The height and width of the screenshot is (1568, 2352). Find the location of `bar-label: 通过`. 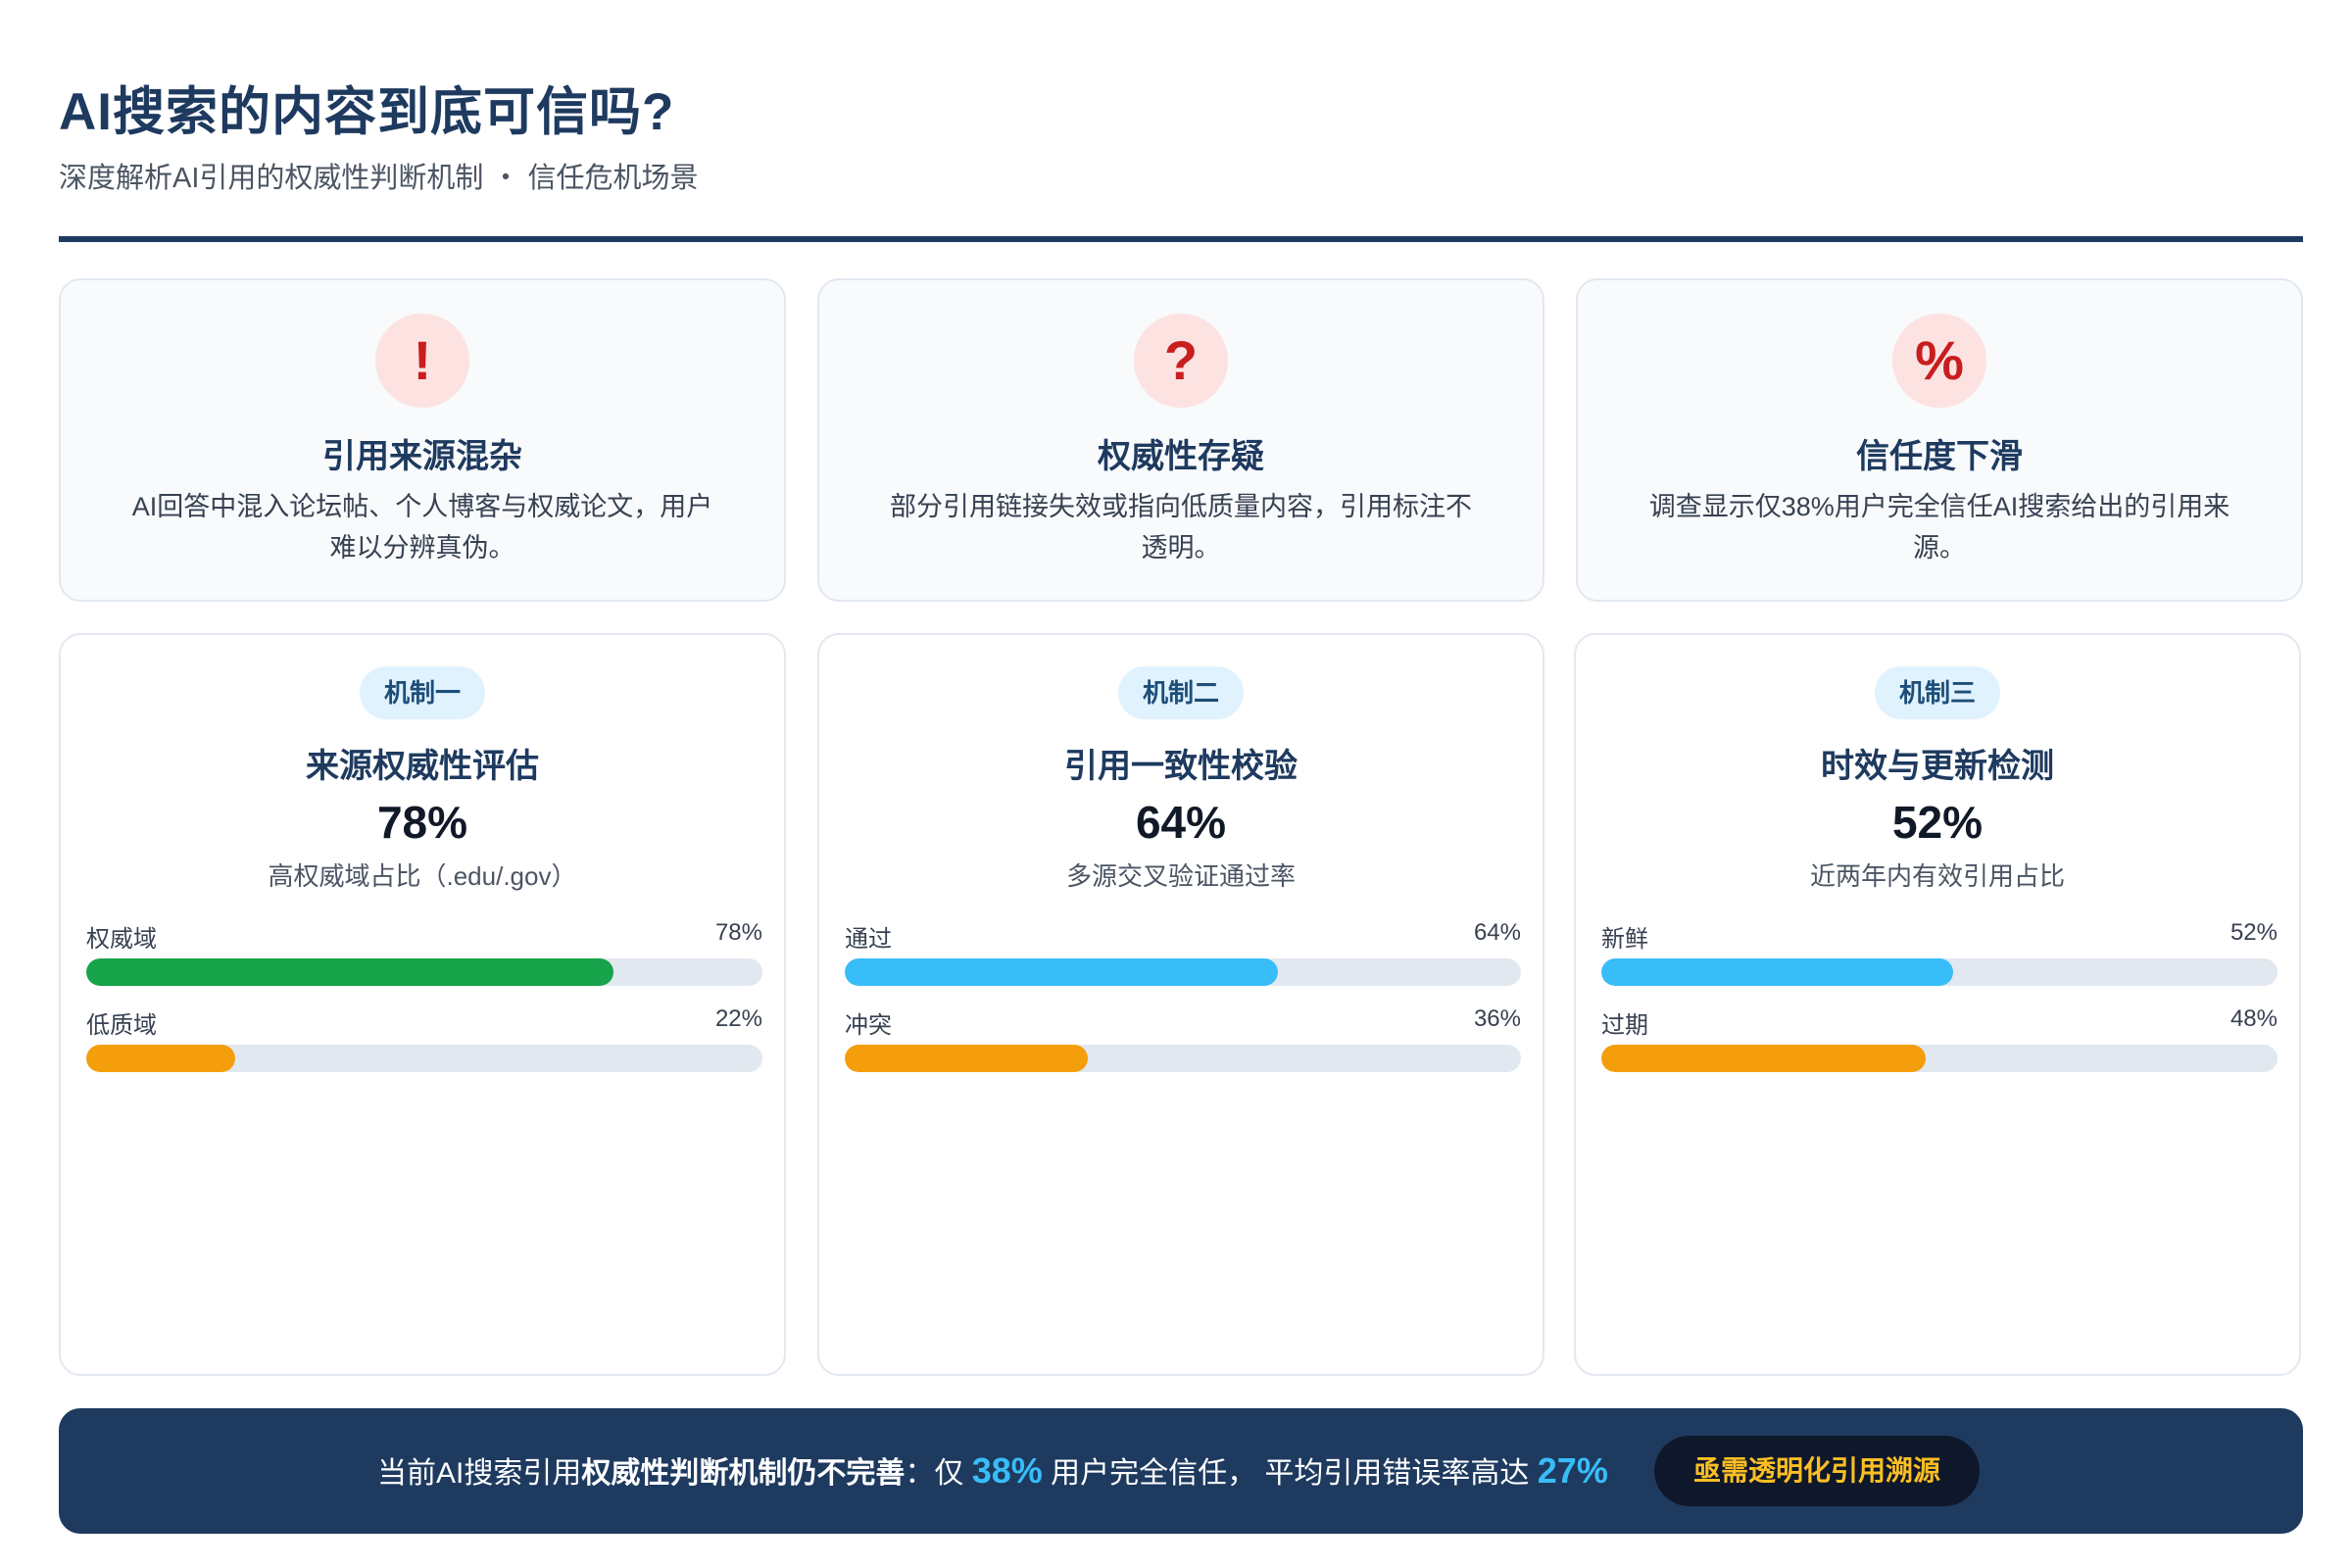

bar-label: 通过 is located at coordinates (868, 939).